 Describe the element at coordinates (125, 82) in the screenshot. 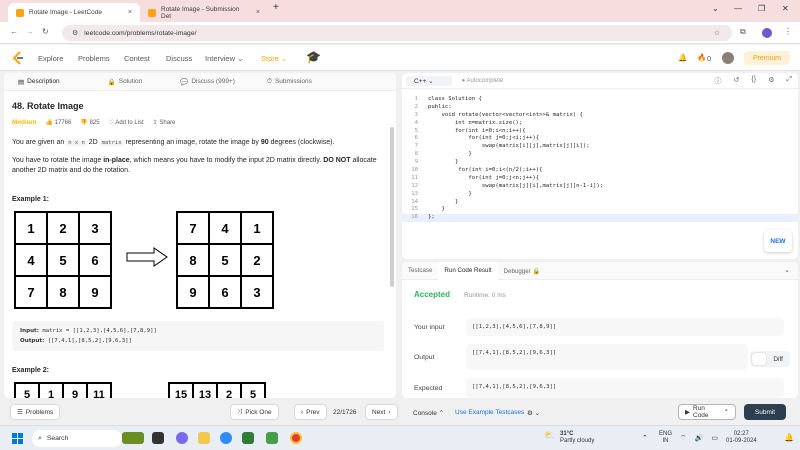

I see `tab-solution: 🔒 Solution` at that location.